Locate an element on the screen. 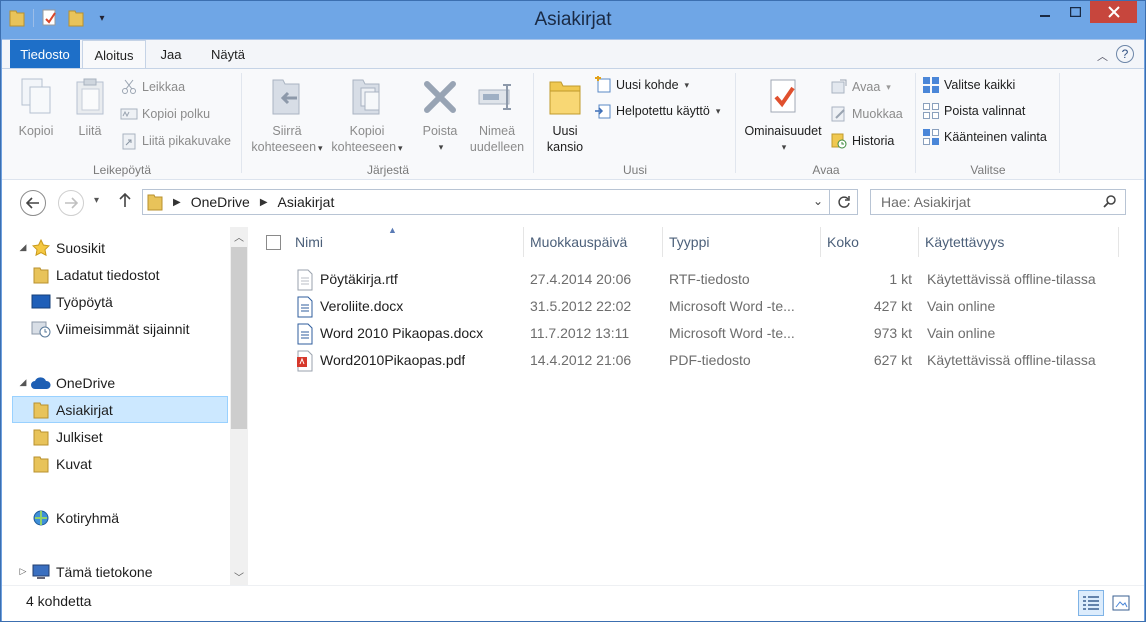 Image resolution: width=1146 pixels, height=622 pixels. column-header-modified-label: Muokkauspäivä is located at coordinates (579, 242).